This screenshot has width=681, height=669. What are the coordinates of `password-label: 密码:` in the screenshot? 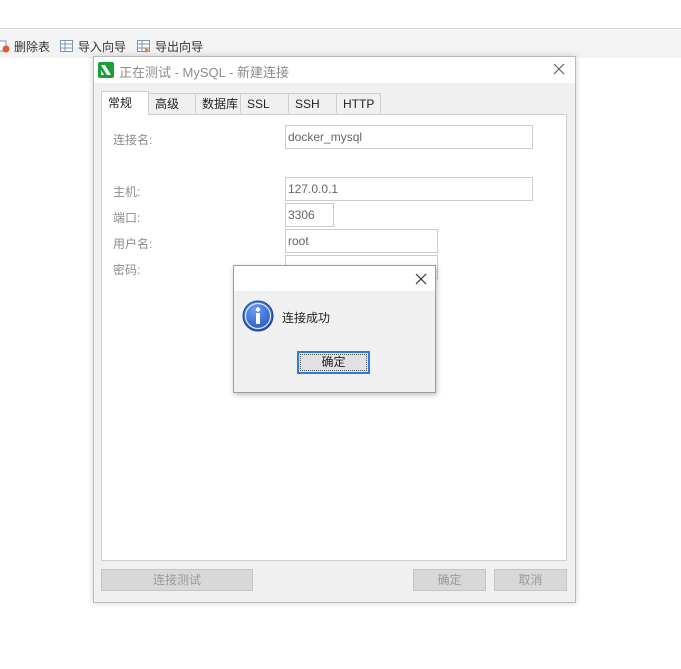 It's located at (127, 270).